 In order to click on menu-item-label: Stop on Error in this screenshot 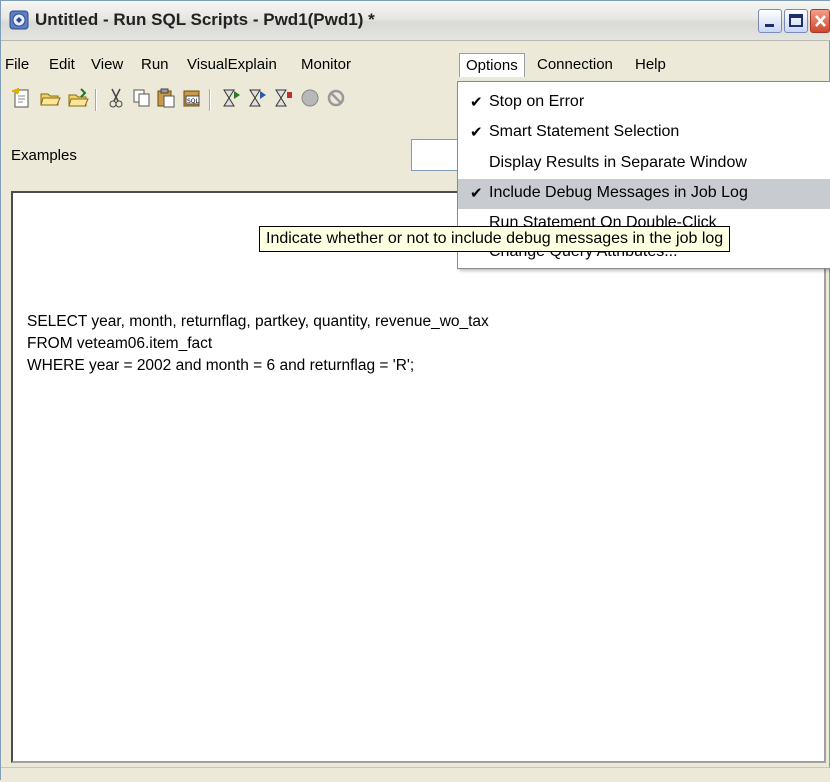, I will do `click(537, 101)`.